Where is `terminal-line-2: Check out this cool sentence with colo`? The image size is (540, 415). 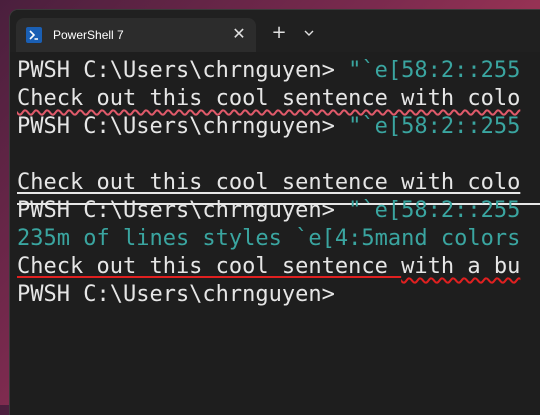 terminal-line-2: Check out this cool sentence with colo is located at coordinates (268, 99).